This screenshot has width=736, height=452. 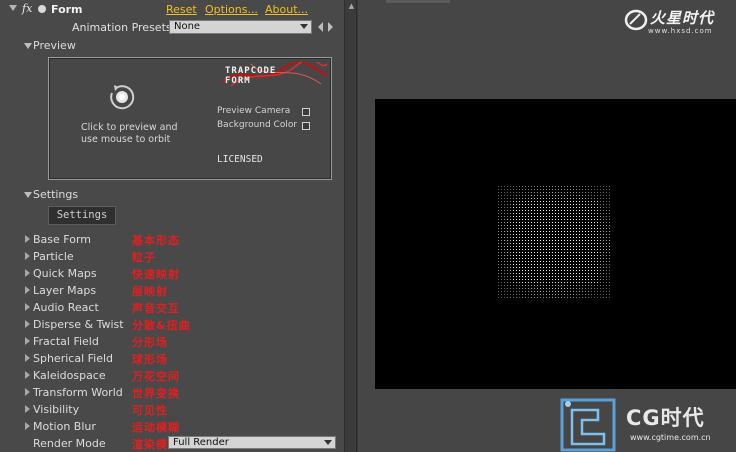 What do you see at coordinates (201, 442) in the screenshot?
I see `render-mode-value: Full Render` at bounding box center [201, 442].